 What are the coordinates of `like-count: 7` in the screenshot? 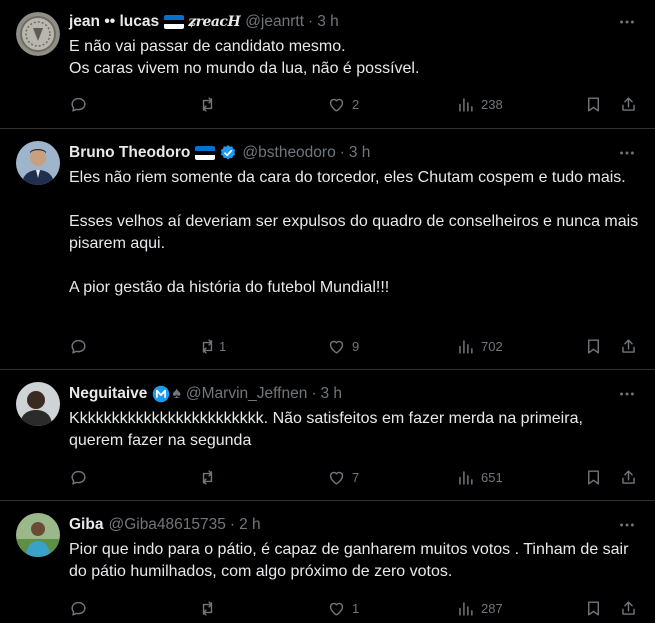 It's located at (356, 477).